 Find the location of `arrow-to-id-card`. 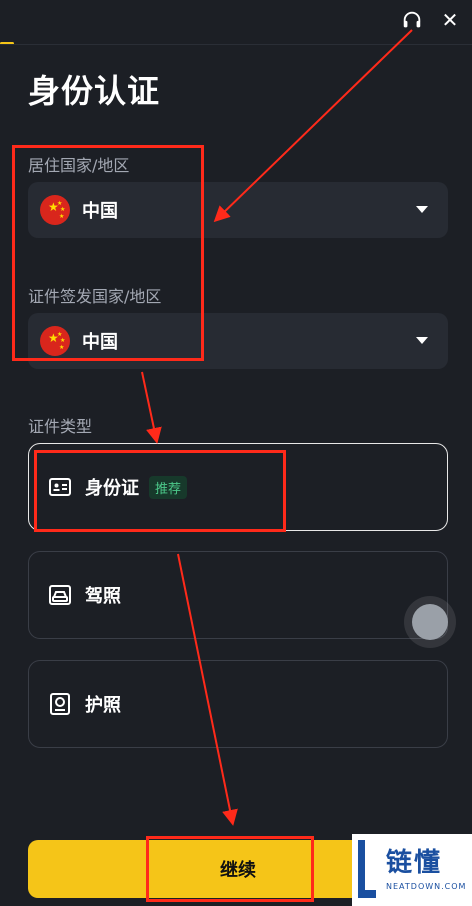

arrow-to-id-card is located at coordinates (151, 407).